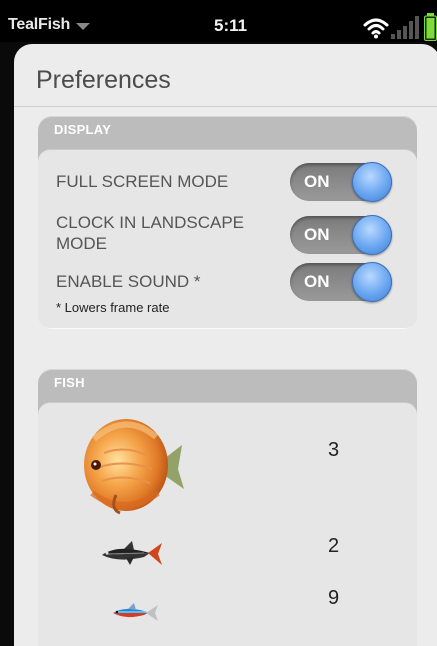  Describe the element at coordinates (376, 28) in the screenshot. I see `wifi-icon` at that location.